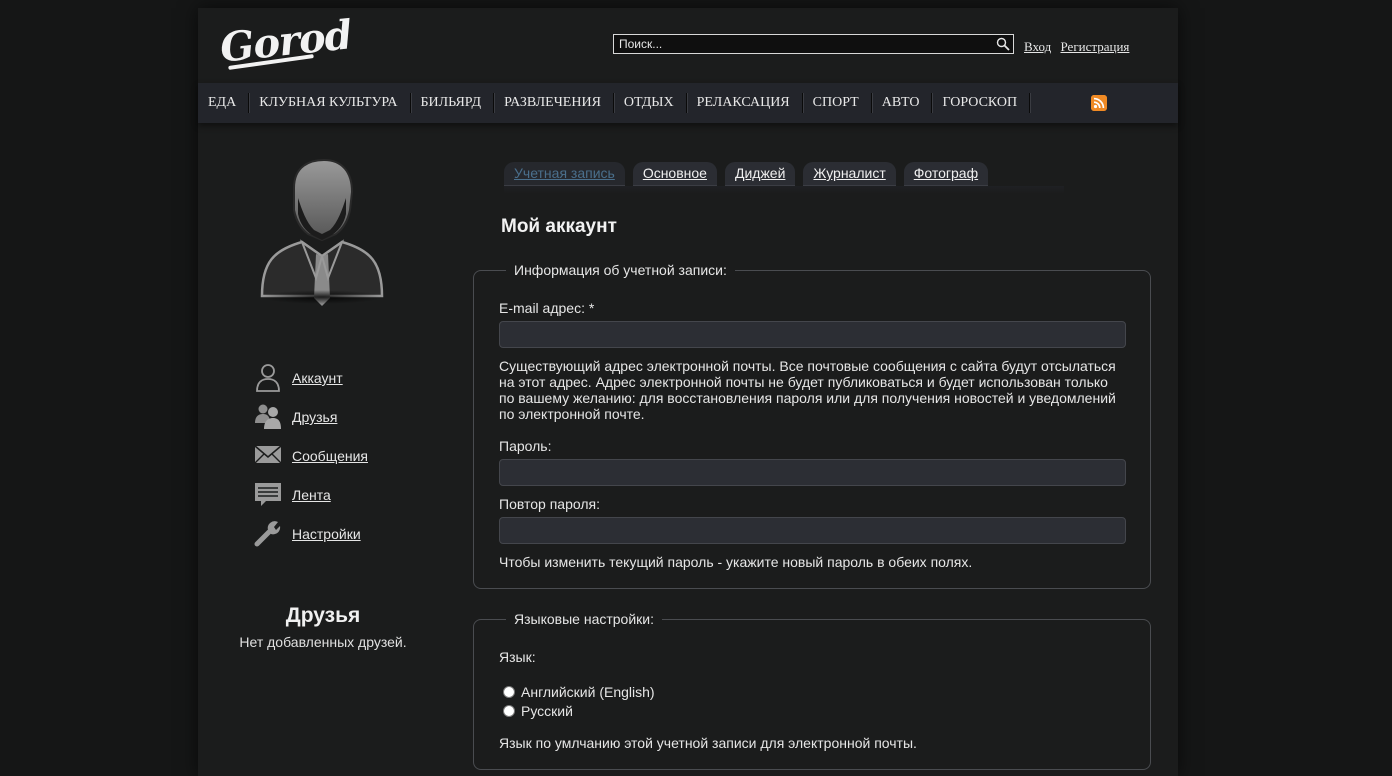 The width and height of the screenshot is (1392, 776). I want to click on envelope-icon, so click(268, 454).